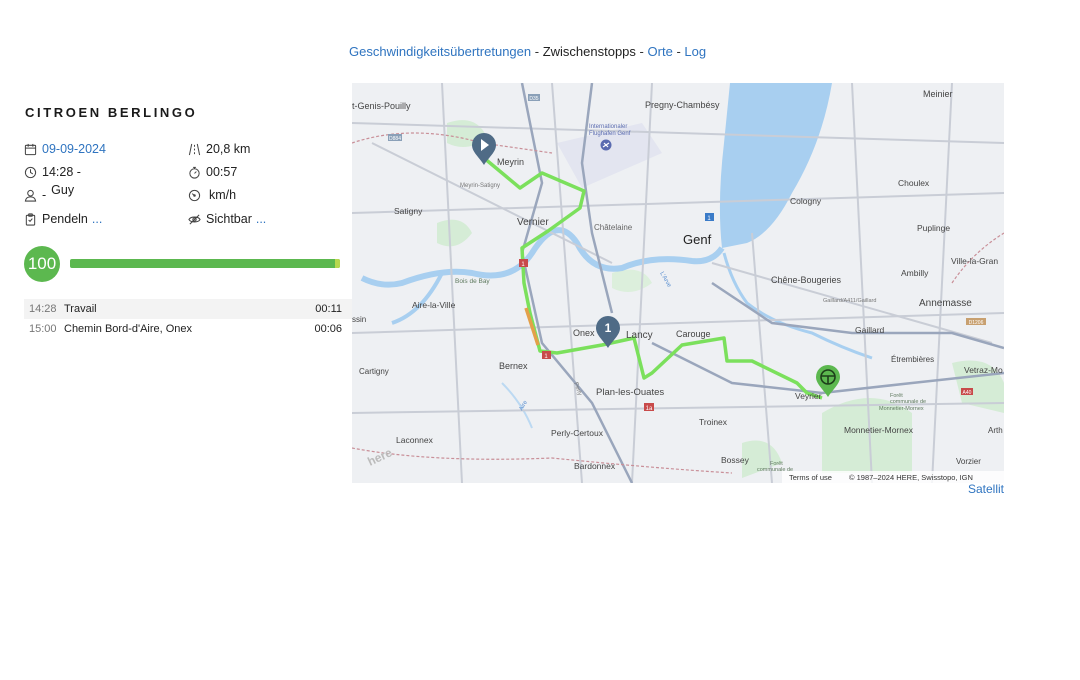  I want to click on road-label-1a: 1a, so click(649, 409).